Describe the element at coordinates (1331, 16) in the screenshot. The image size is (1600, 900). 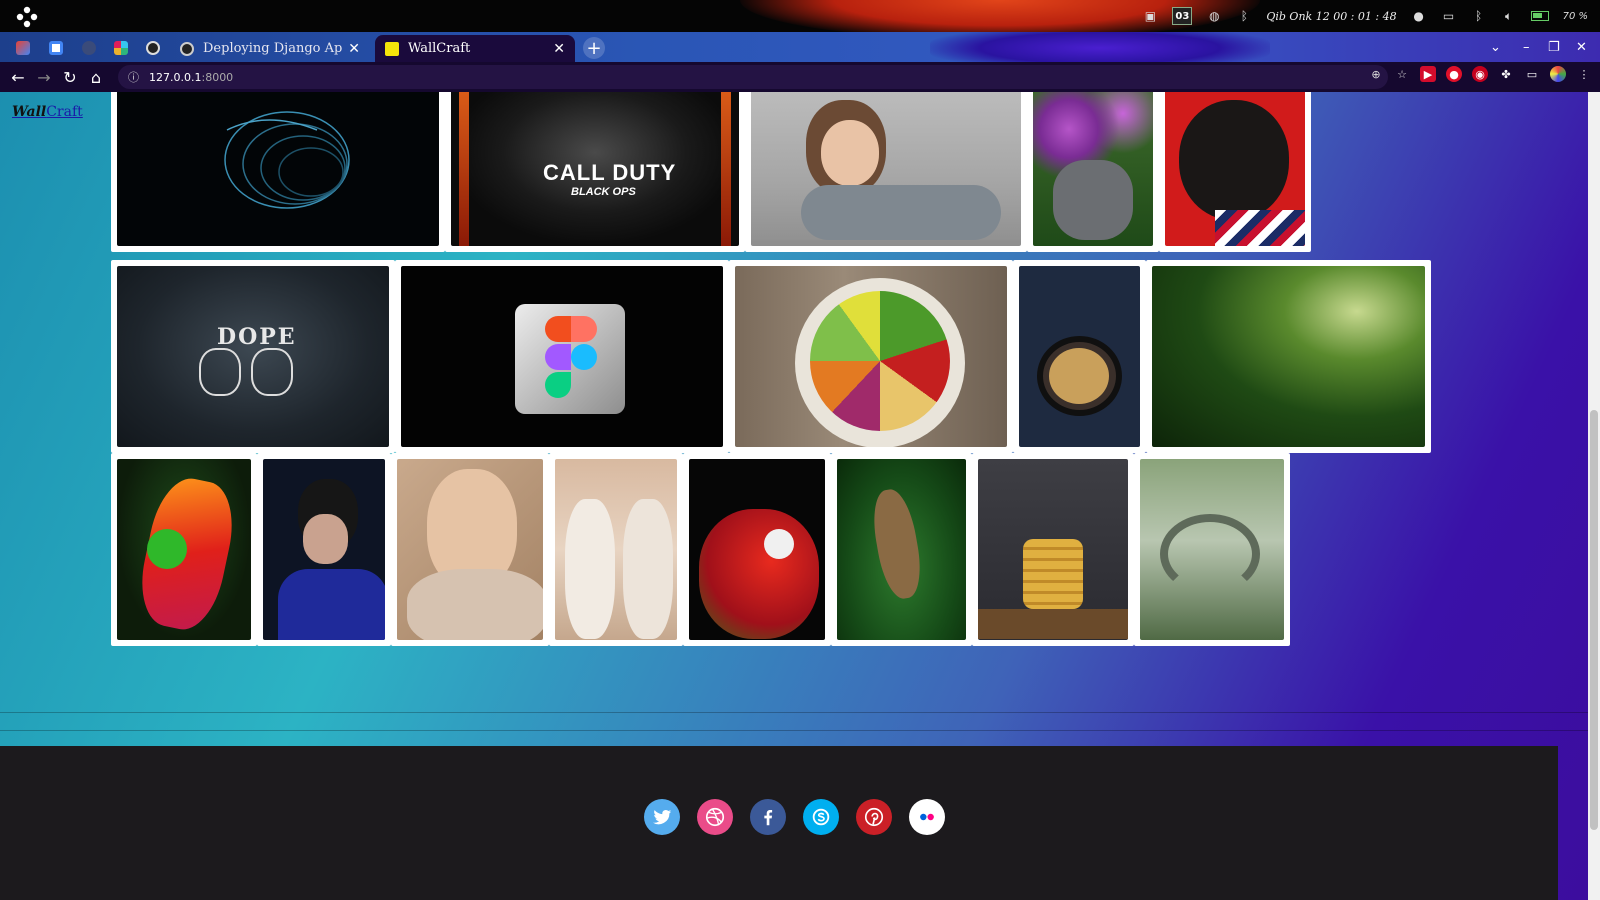
I see `clock: Qib Onk 12 00 : 01 : 48` at that location.